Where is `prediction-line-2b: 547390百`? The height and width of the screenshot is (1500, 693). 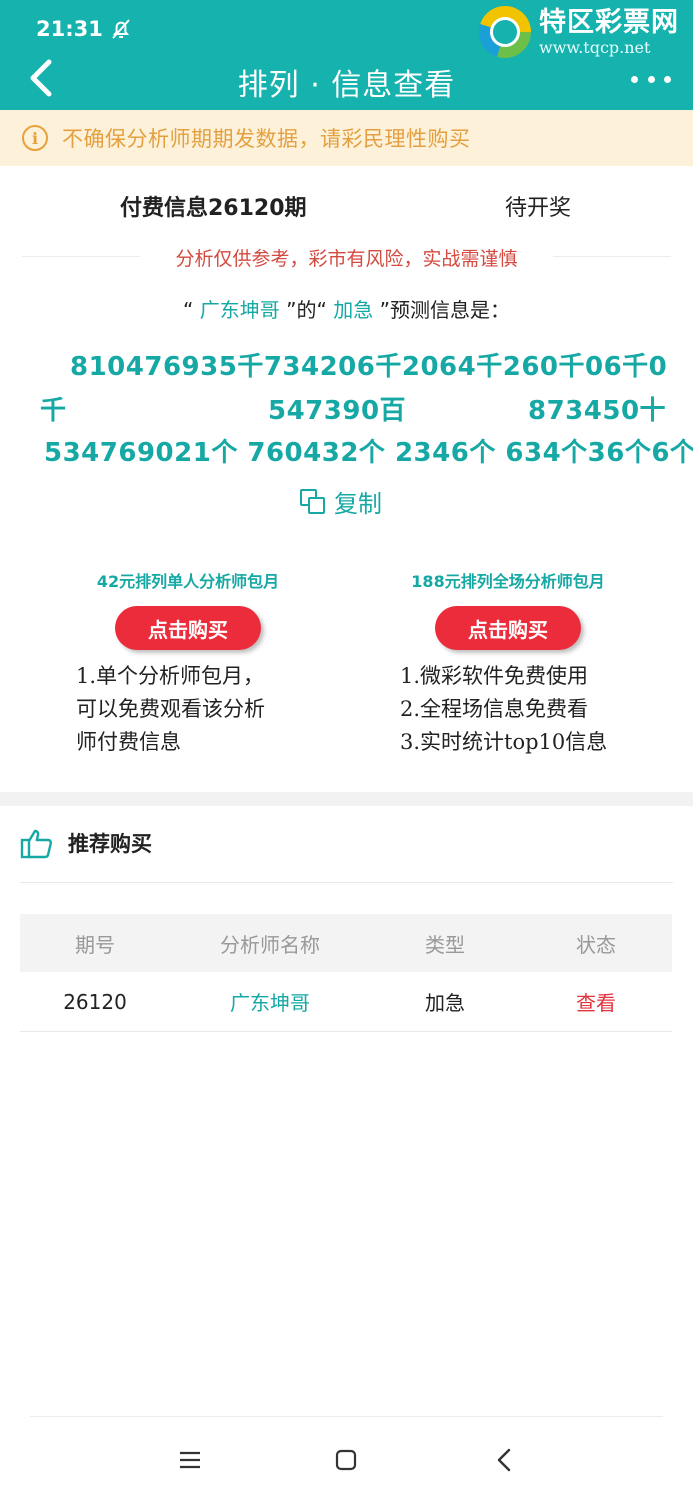
prediction-line-2b: 547390百 is located at coordinates (337, 411).